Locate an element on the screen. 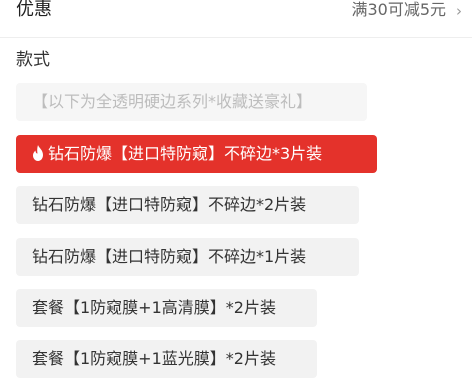 This screenshot has width=472, height=378. sku-option-label: 套餐【1防窥膜+1高清膜】*2片装 is located at coordinates (154, 307).